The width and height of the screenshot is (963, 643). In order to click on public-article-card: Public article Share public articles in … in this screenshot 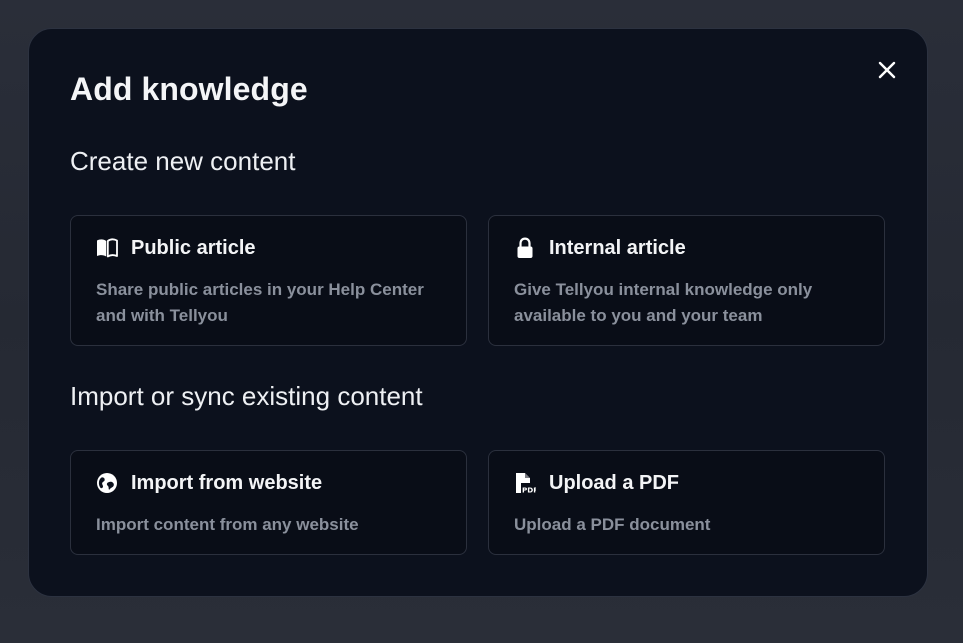, I will do `click(268, 280)`.